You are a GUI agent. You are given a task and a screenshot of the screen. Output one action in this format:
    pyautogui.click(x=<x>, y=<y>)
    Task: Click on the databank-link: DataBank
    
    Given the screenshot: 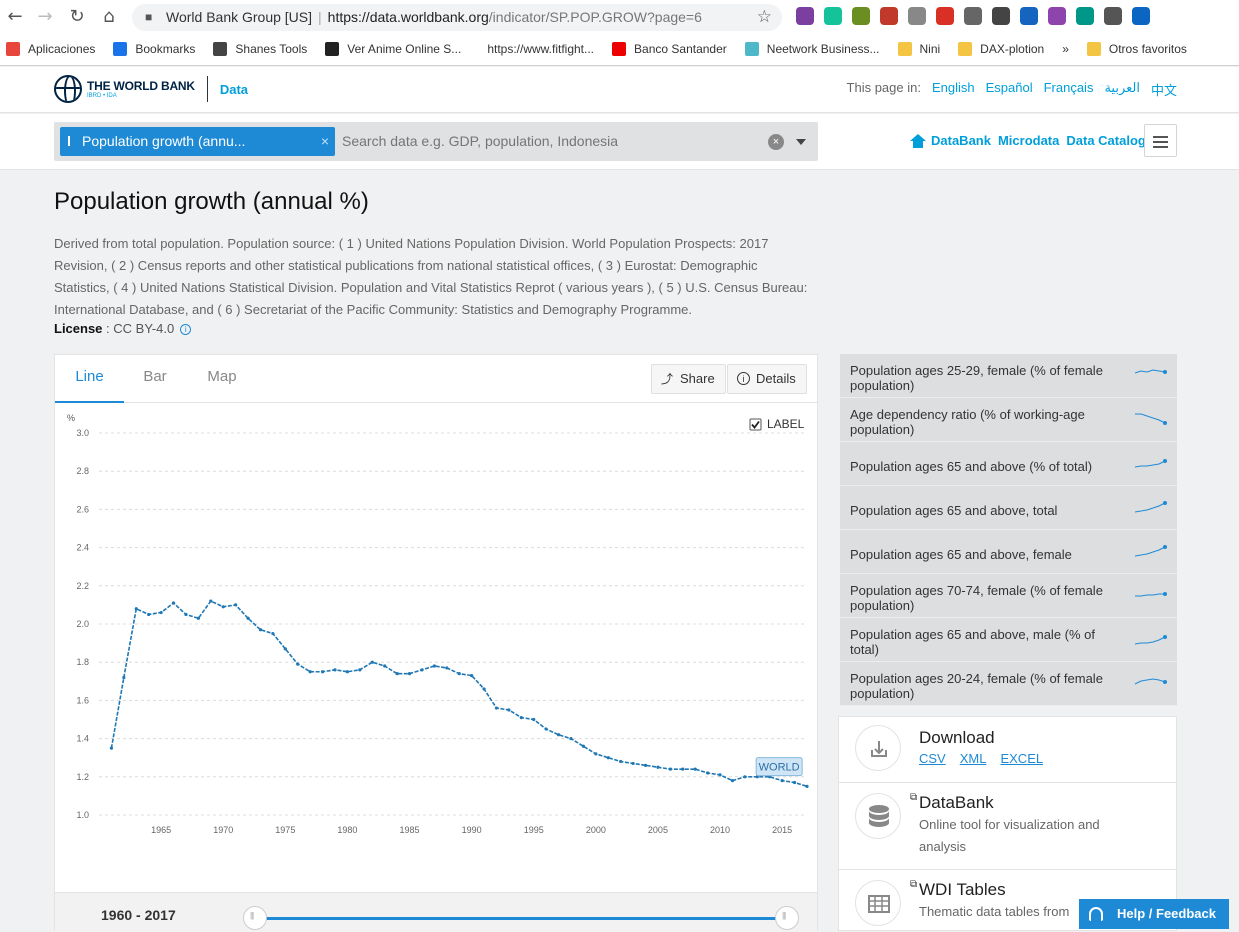 What is the action you would take?
    pyautogui.click(x=961, y=140)
    